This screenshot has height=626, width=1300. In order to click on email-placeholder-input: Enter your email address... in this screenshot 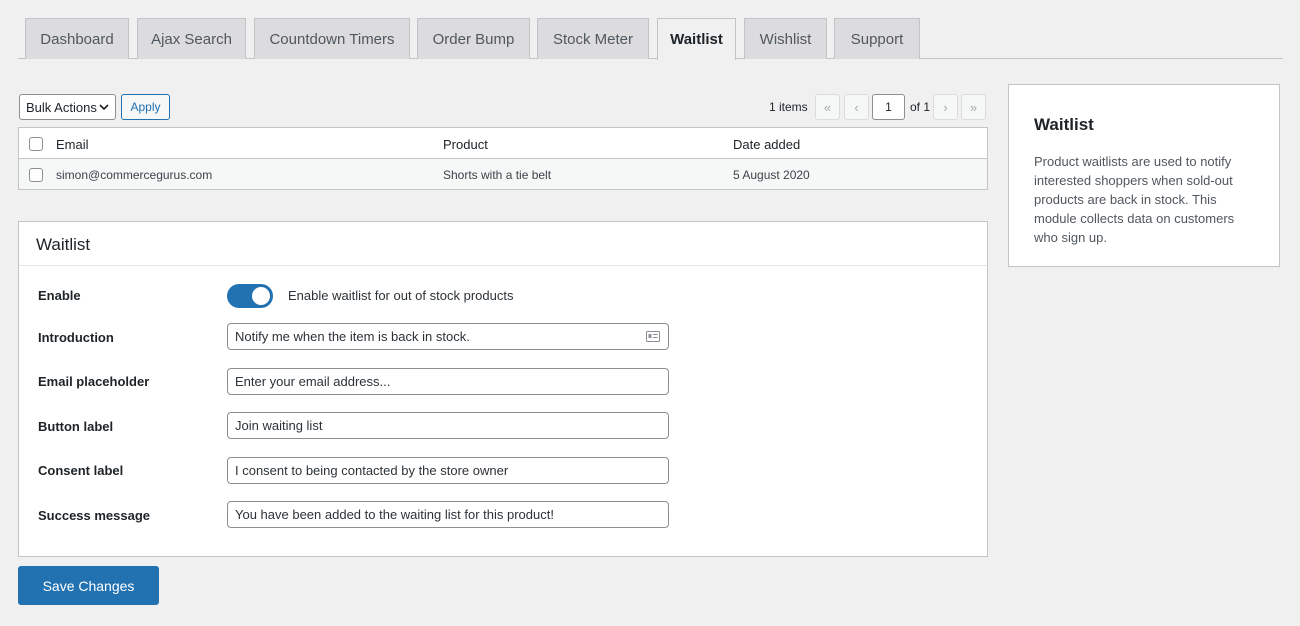, I will do `click(448, 381)`.